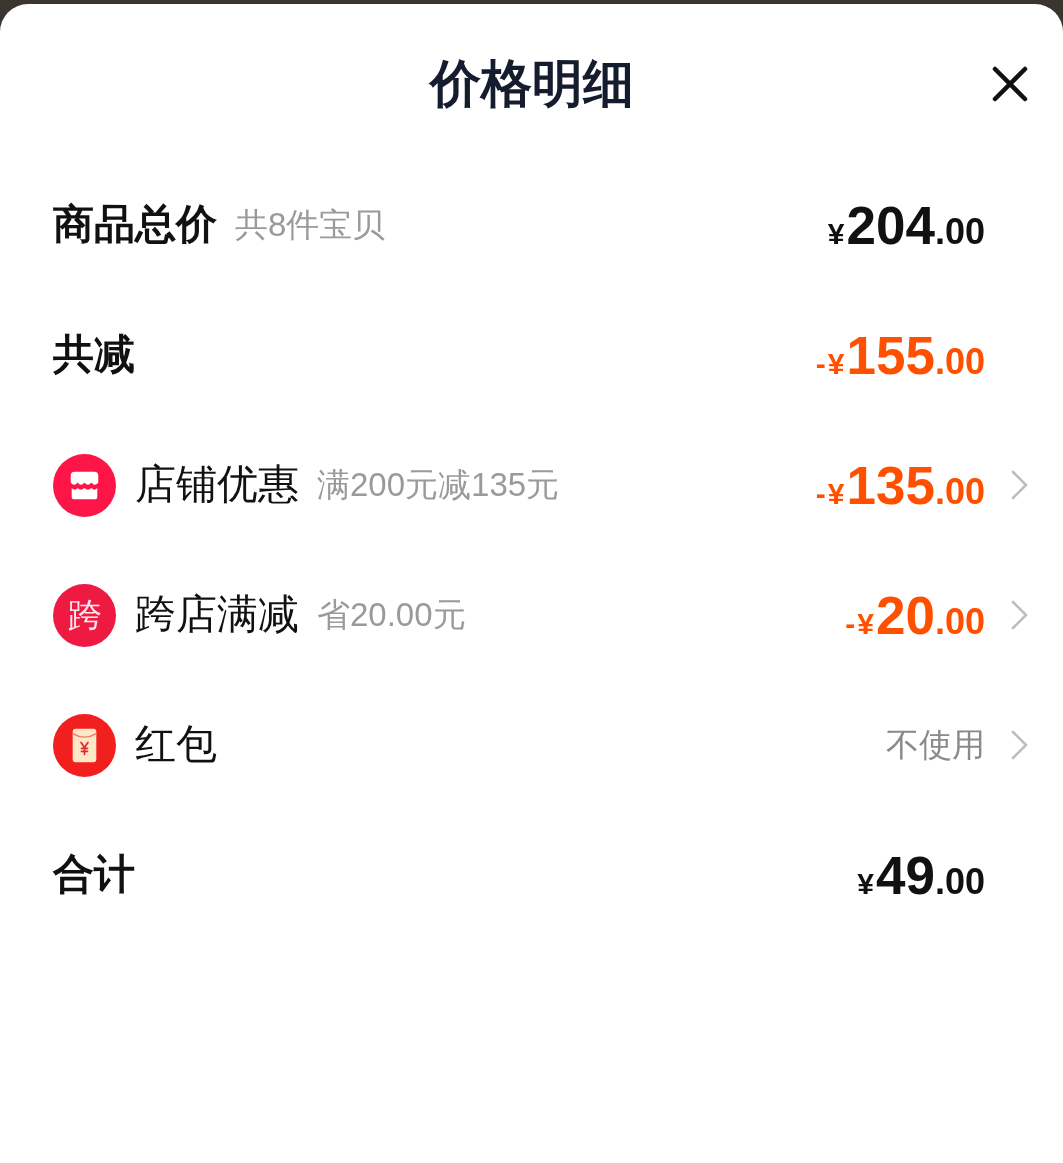 The width and height of the screenshot is (1063, 1163). Describe the element at coordinates (900, 485) in the screenshot. I see `price-amount: -¥135.00` at that location.